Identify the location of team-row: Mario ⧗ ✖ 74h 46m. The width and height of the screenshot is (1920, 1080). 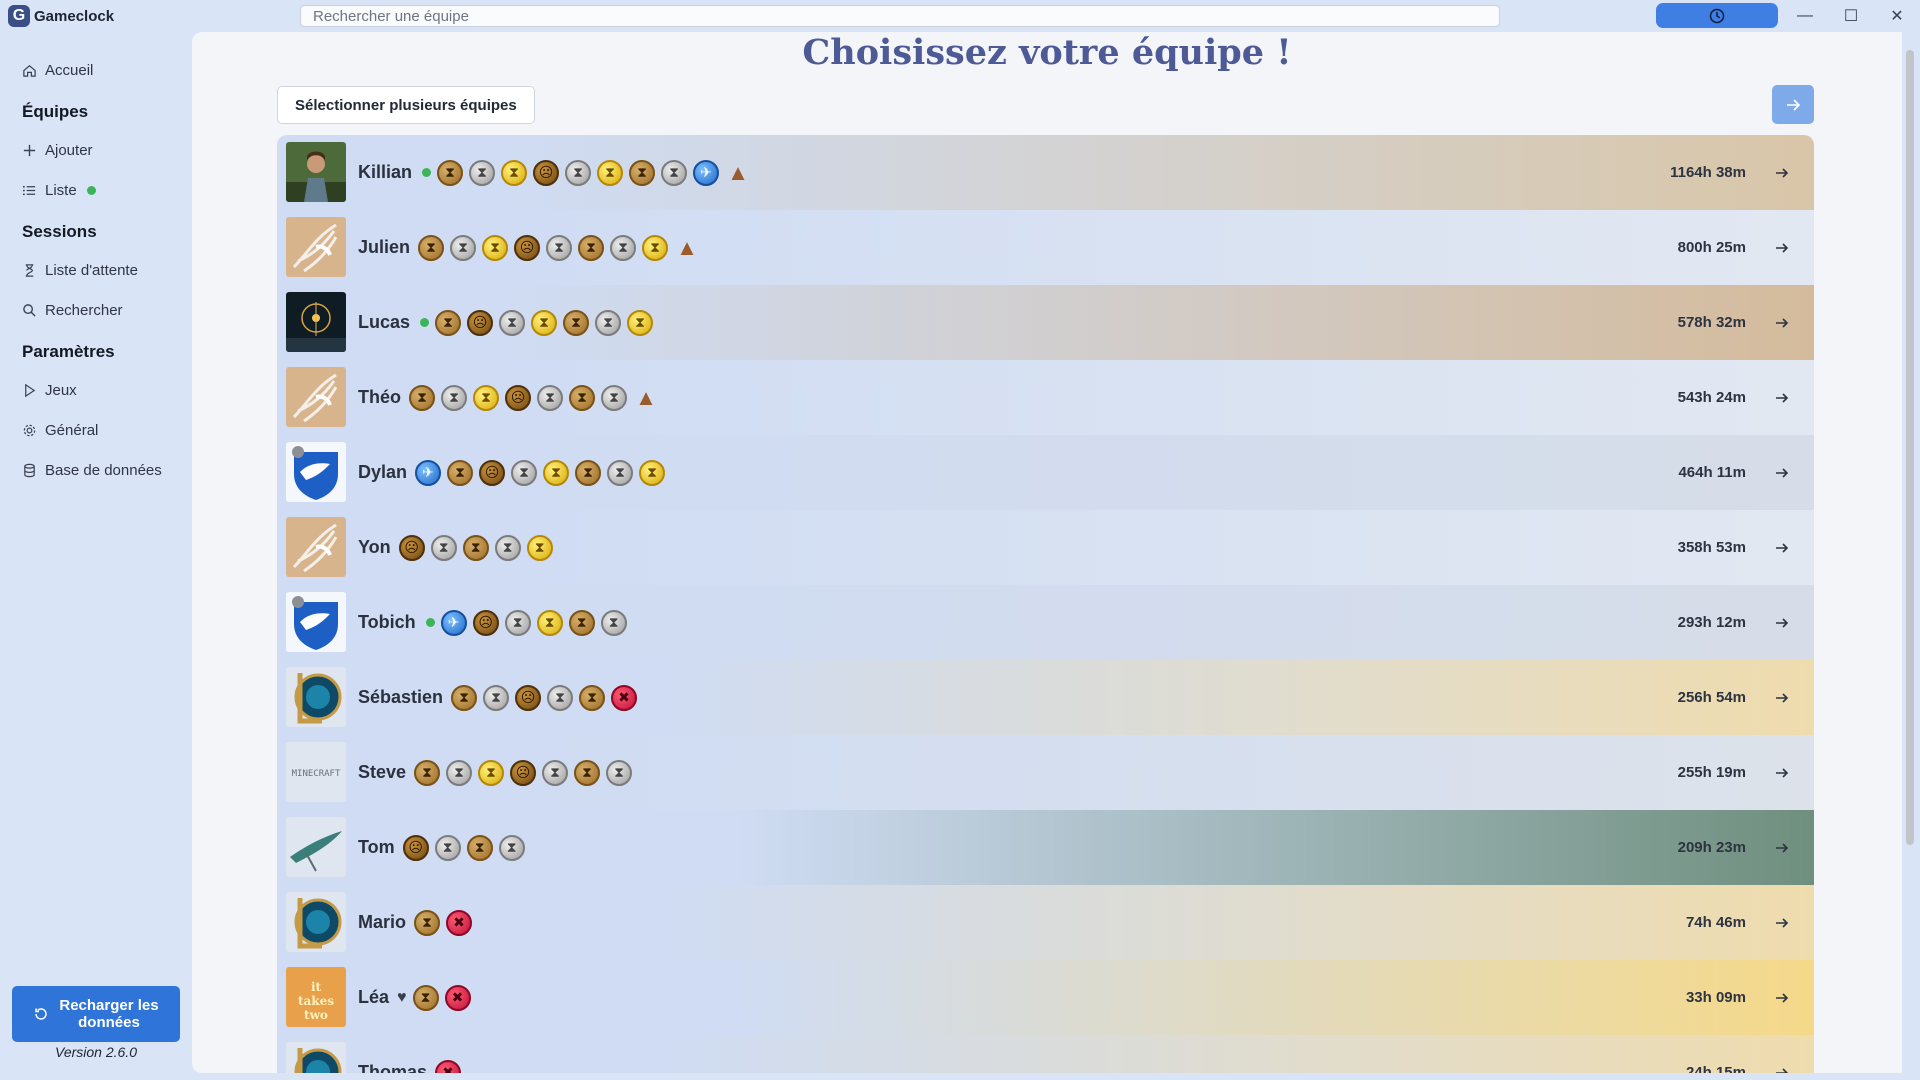
(1045, 922).